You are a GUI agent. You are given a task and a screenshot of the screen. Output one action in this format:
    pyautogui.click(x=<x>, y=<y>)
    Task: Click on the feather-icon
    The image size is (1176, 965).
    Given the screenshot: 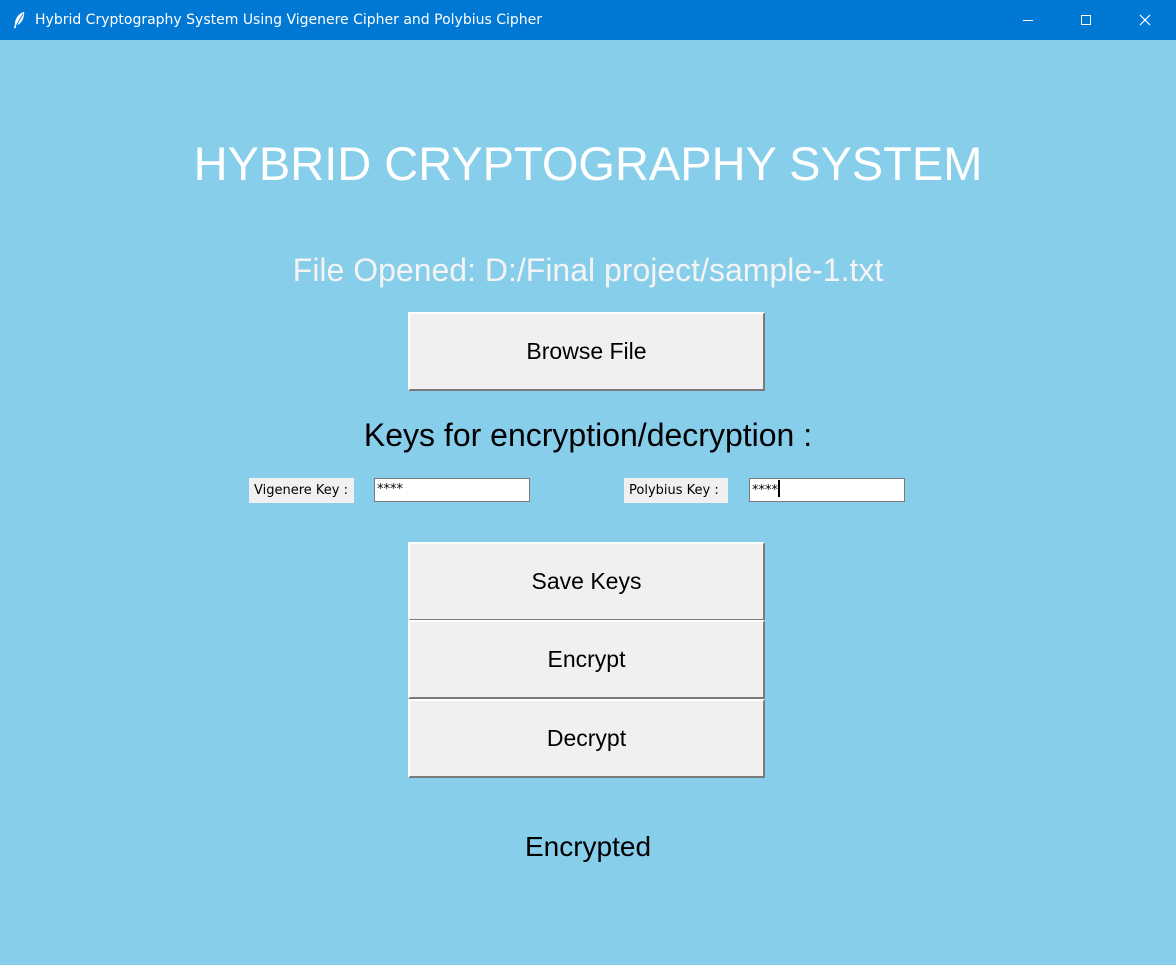 What is the action you would take?
    pyautogui.click(x=19, y=20)
    